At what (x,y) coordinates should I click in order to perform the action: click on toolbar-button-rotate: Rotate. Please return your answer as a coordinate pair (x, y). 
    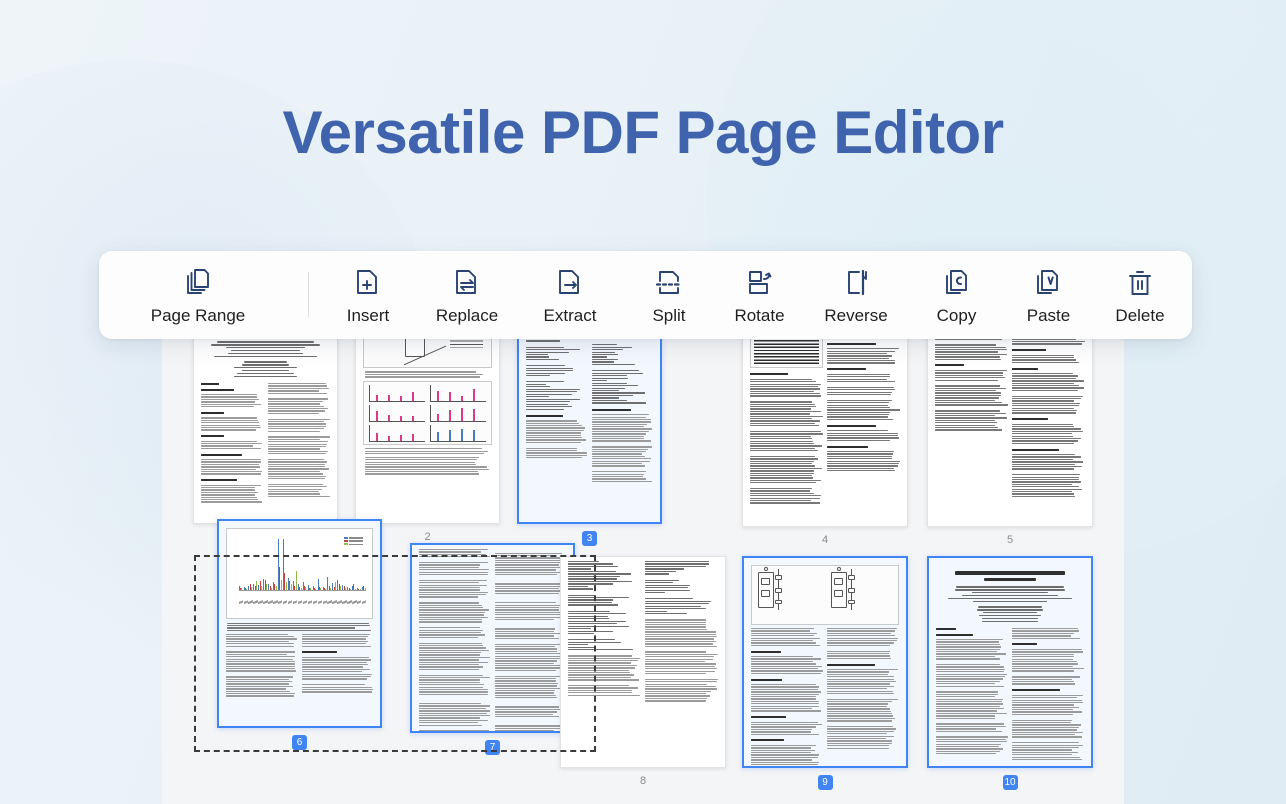
    Looking at the image, I should click on (759, 295).